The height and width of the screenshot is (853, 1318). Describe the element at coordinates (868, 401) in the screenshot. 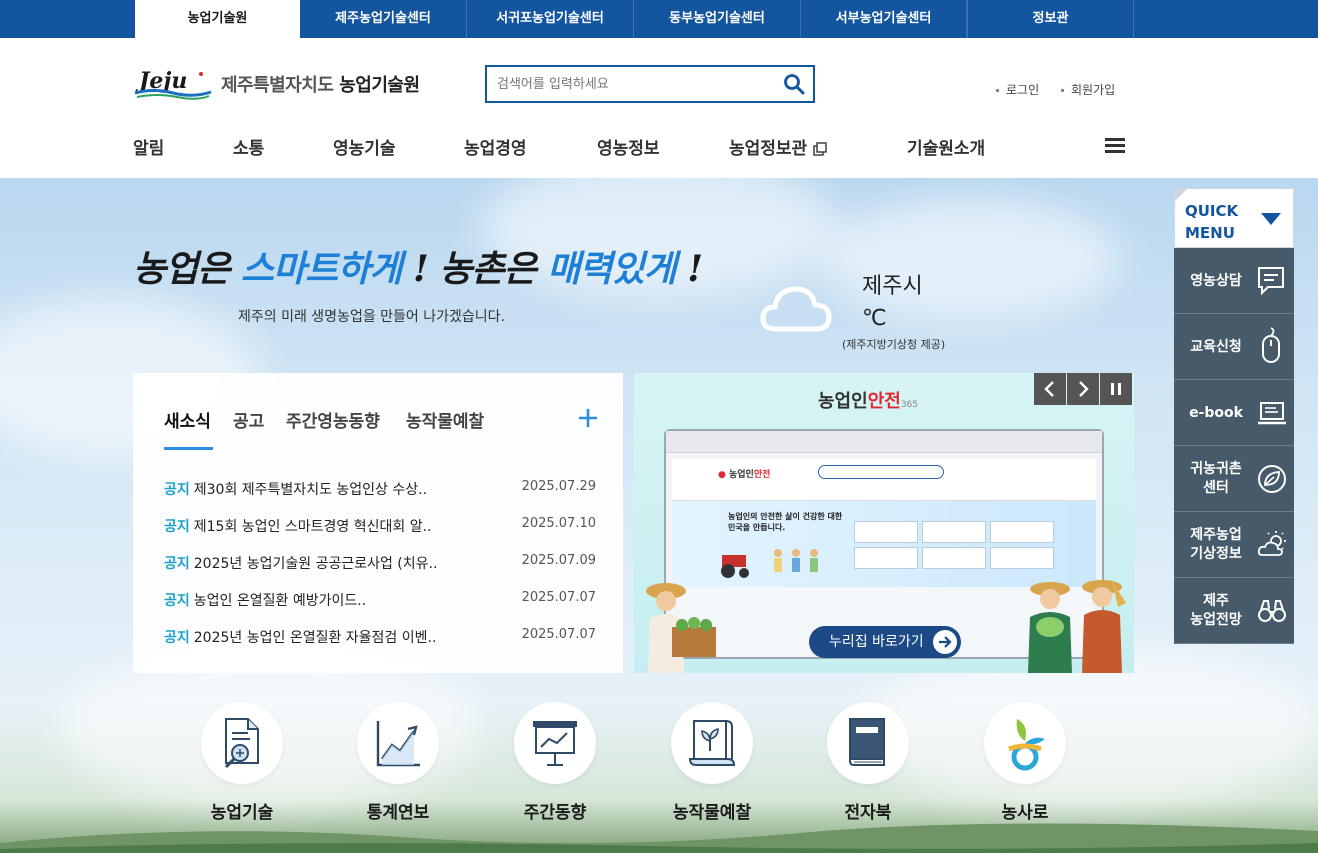

I see `banner-logo: 농업인안전365` at that location.